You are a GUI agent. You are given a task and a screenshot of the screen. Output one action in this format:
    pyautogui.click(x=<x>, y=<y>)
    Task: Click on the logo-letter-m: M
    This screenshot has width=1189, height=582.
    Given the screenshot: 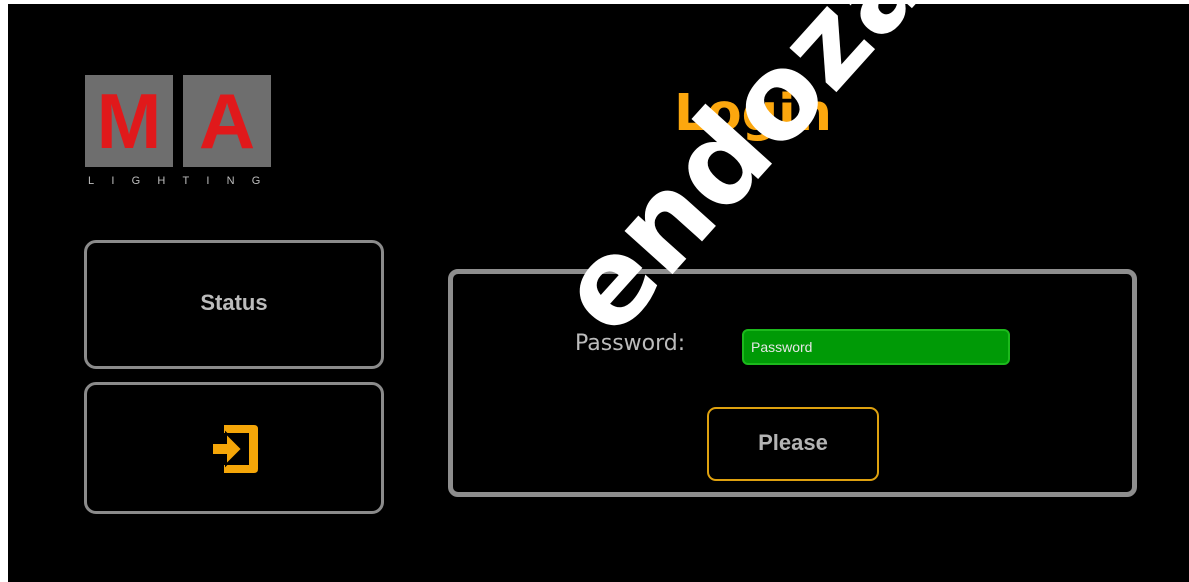 What is the action you would take?
    pyautogui.click(x=129, y=121)
    